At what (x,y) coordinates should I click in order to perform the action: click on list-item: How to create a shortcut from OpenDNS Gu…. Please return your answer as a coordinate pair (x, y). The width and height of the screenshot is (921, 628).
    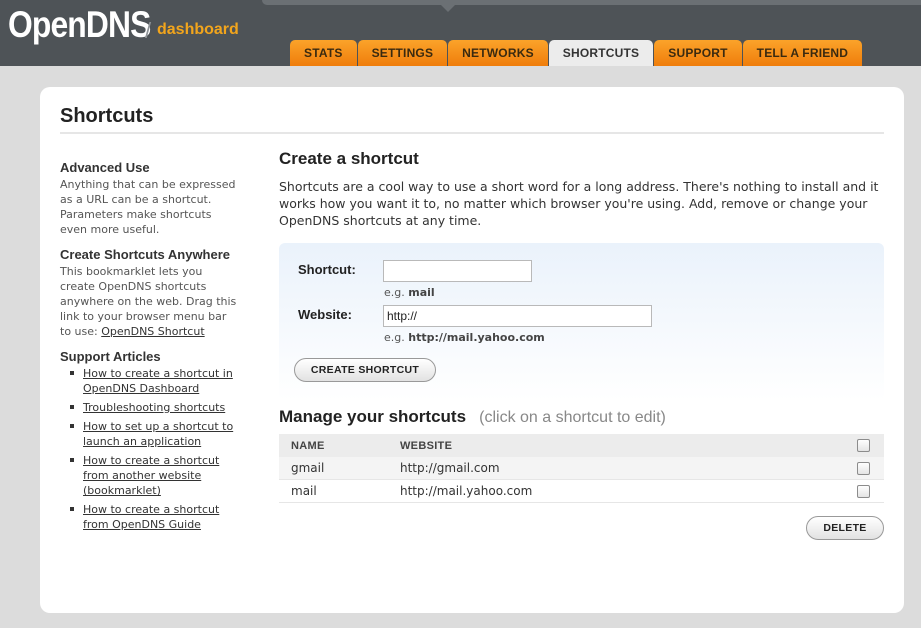
    Looking at the image, I should click on (155, 517).